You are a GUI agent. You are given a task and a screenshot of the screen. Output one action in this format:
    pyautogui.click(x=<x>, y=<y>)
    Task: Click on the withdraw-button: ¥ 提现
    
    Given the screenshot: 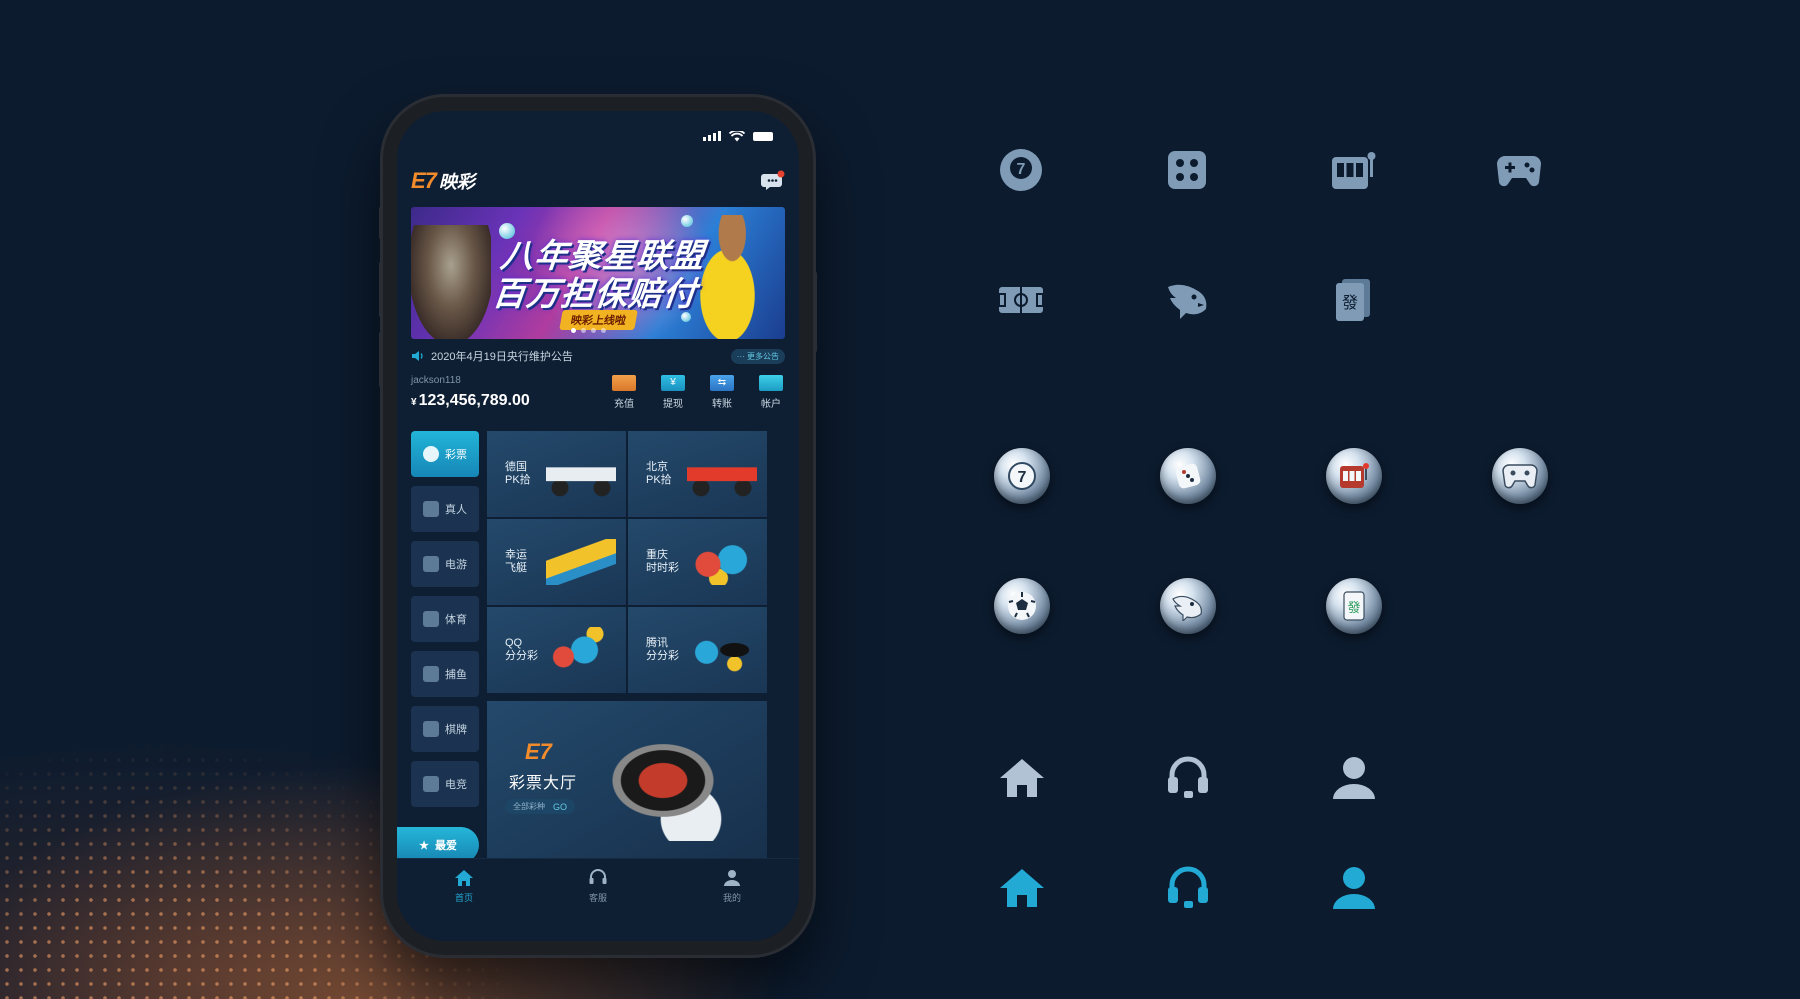 What is the action you would take?
    pyautogui.click(x=673, y=392)
    